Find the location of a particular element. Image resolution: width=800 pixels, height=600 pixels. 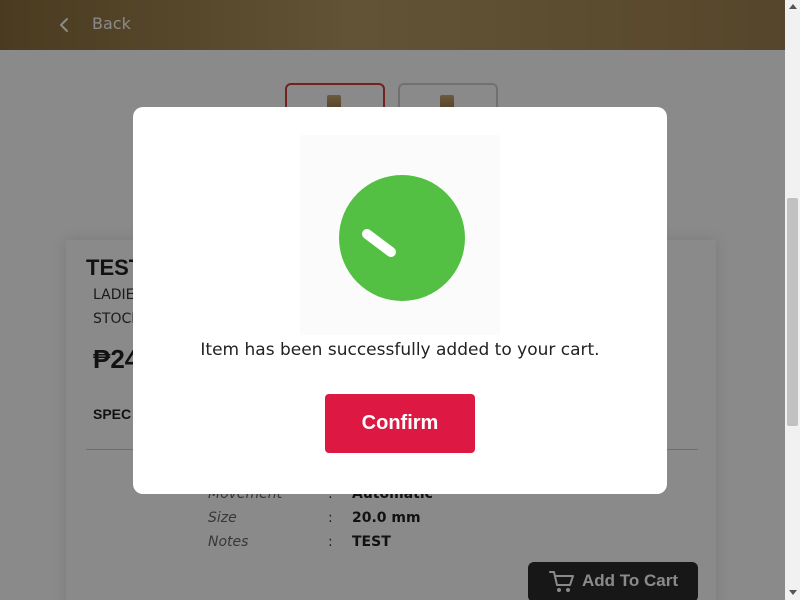

success-illustration is located at coordinates (400, 235).